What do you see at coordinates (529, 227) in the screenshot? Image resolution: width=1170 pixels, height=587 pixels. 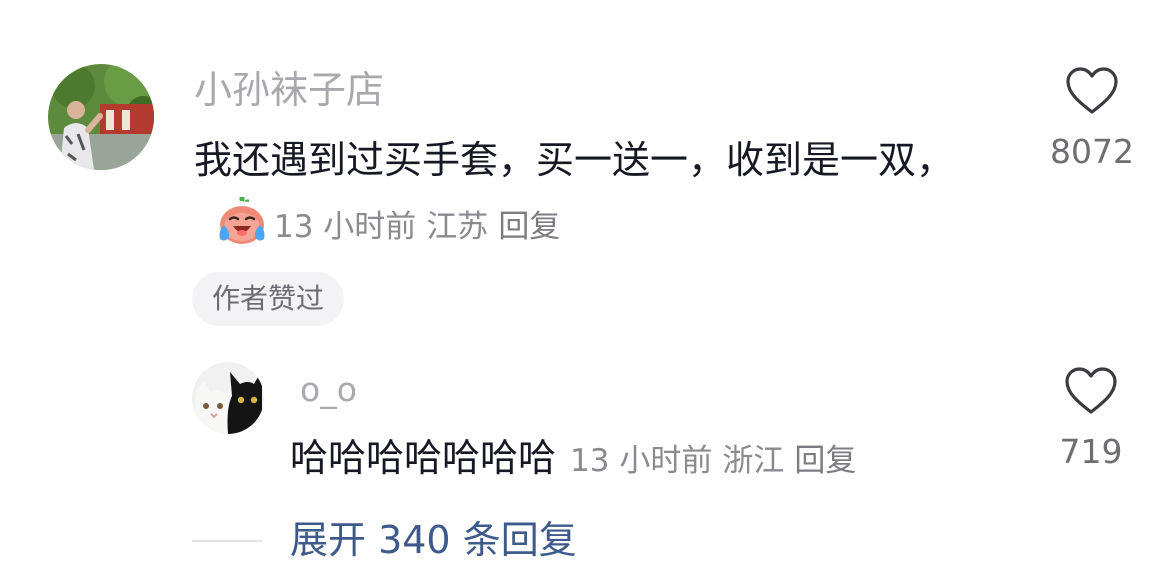 I see `reply-button: 回复` at bounding box center [529, 227].